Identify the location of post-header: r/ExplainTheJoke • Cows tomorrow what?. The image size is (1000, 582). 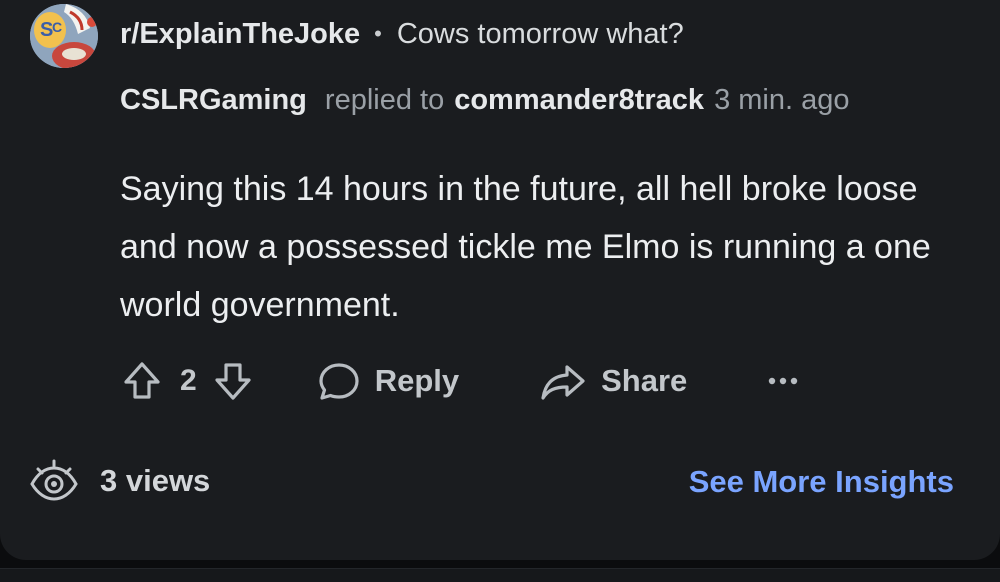
(402, 34).